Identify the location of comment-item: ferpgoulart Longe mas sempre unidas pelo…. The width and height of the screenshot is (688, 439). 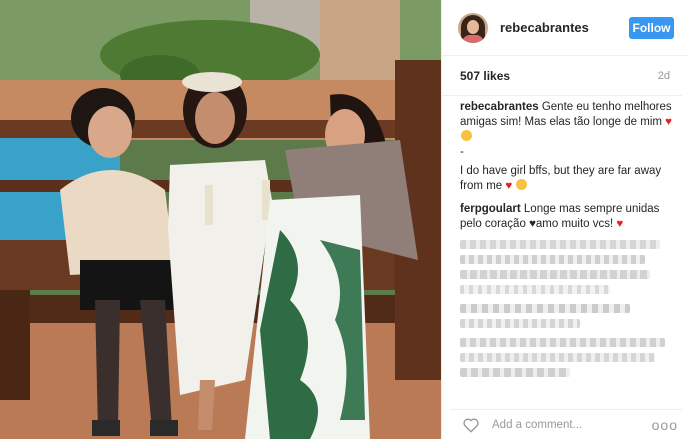
(569, 217).